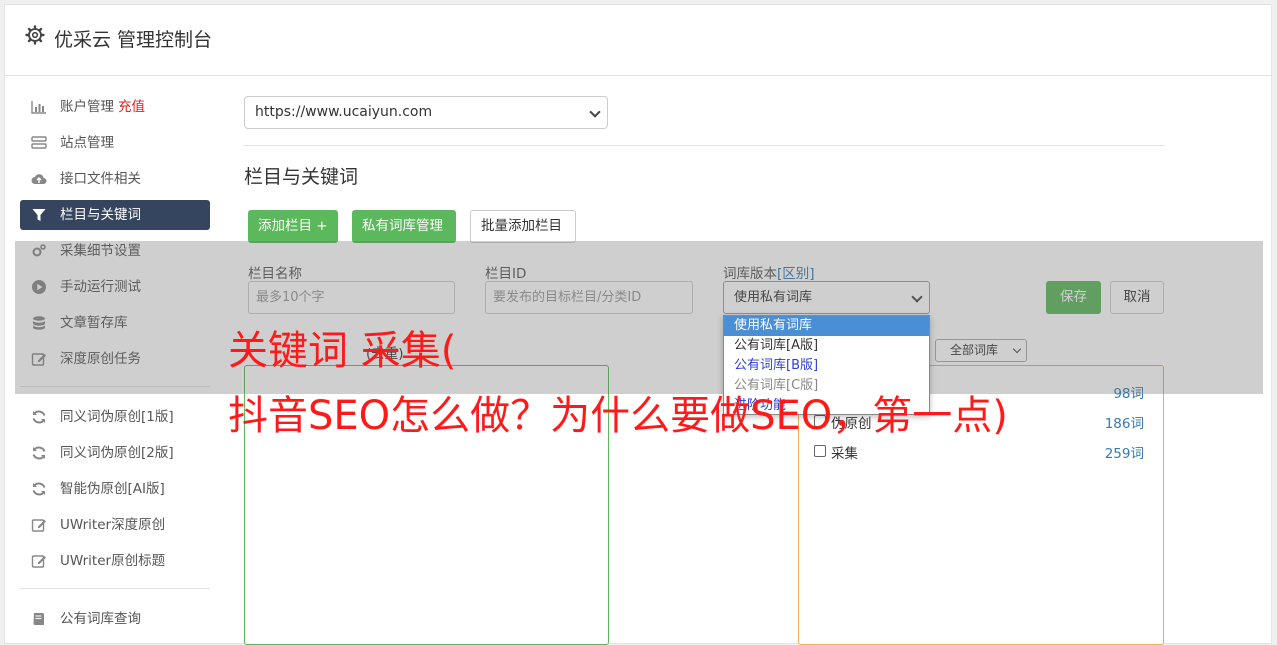 The height and width of the screenshot is (645, 1277). What do you see at coordinates (1124, 454) in the screenshot?
I see `word-lib-count: 259词` at bounding box center [1124, 454].